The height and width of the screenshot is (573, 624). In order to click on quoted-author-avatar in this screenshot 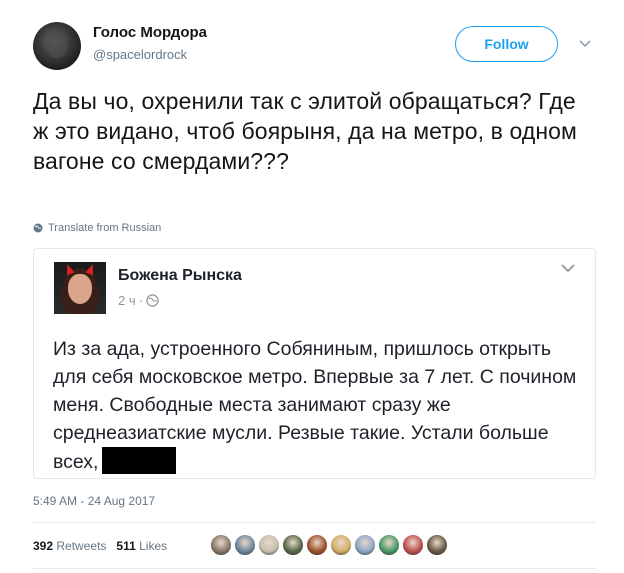, I will do `click(80, 288)`.